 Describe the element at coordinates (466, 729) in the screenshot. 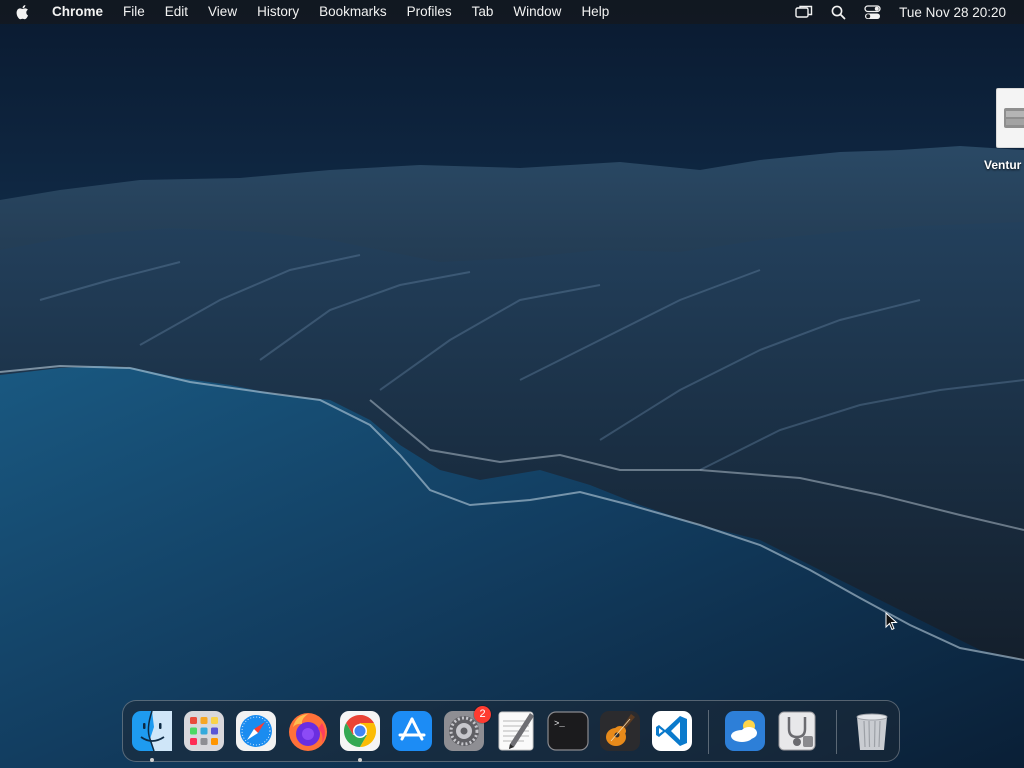

I see `dock-item-system-settings: 2` at that location.